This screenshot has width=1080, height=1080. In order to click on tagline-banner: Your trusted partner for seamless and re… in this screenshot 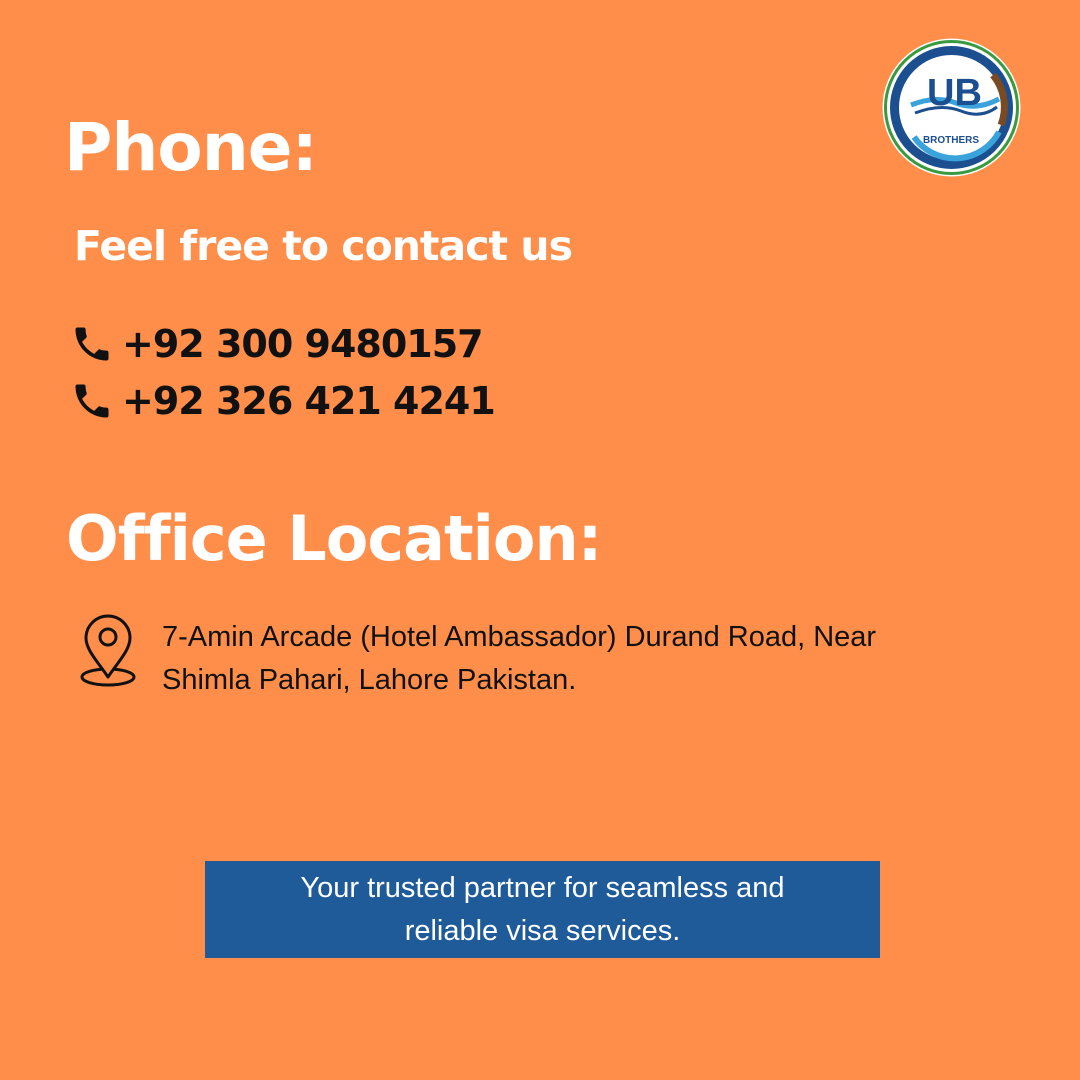, I will do `click(542, 909)`.